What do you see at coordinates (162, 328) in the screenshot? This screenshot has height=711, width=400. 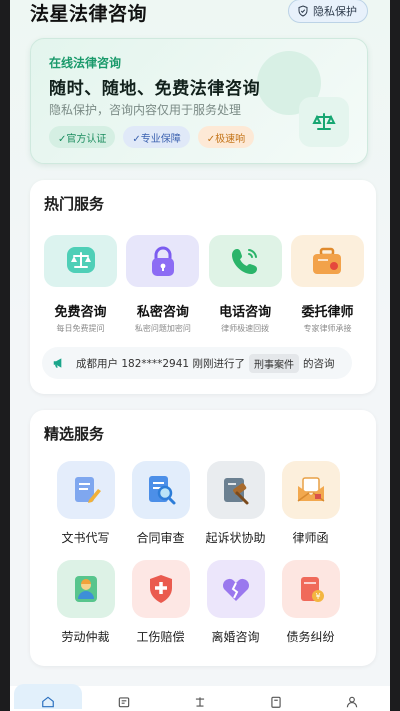 I see `service-desc: 私密问题加密问` at bounding box center [162, 328].